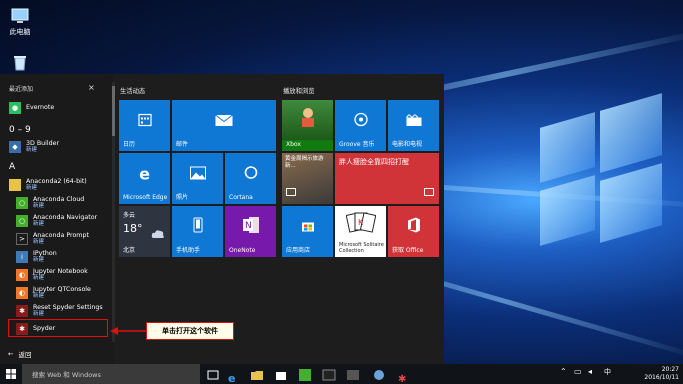 The image size is (683, 384). What do you see at coordinates (129, 215) in the screenshot?
I see `weather-condition: 多云` at bounding box center [129, 215].